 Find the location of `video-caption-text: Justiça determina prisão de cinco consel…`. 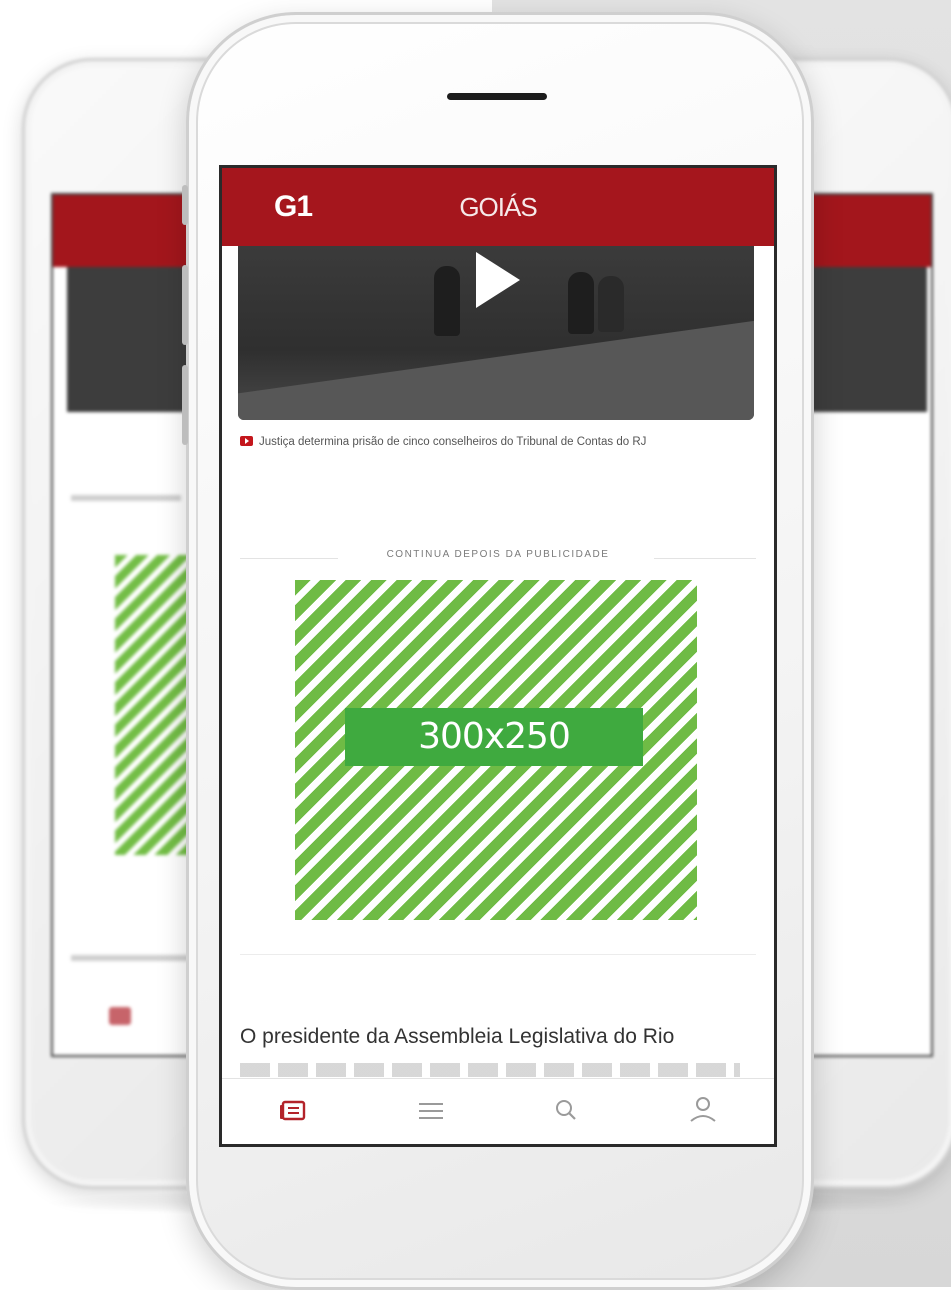

video-caption-text: Justiça determina prisão de cinco consel… is located at coordinates (453, 442).